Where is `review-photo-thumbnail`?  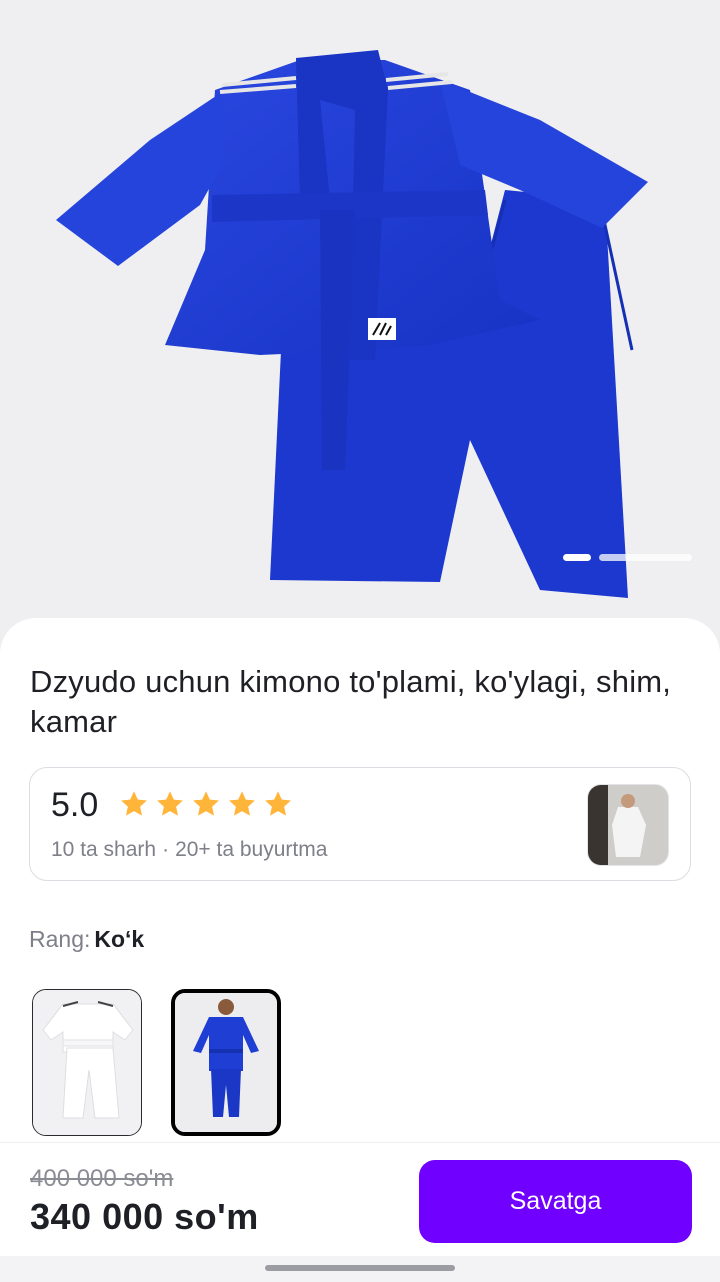
review-photo-thumbnail is located at coordinates (628, 825).